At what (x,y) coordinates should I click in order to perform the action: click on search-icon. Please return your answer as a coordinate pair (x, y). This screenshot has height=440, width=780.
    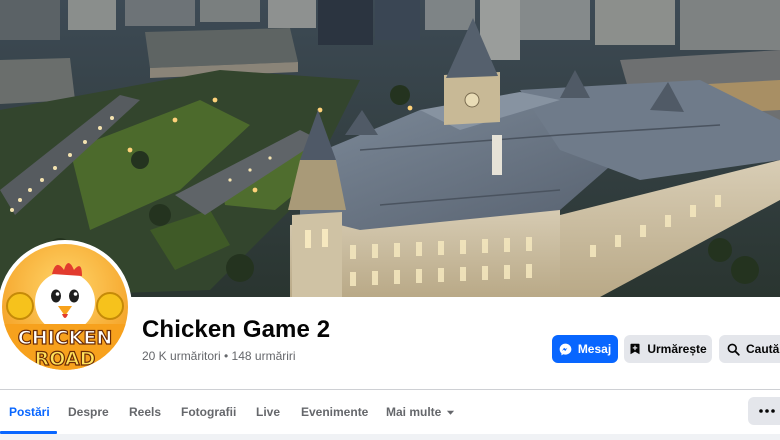
    Looking at the image, I should click on (733, 349).